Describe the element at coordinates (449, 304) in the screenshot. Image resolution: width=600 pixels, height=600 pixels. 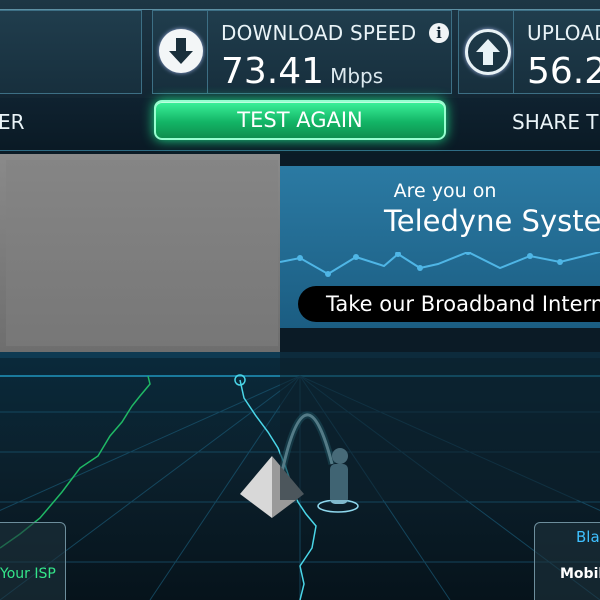
I see `ad-cta-button: Take our Broadband Interne` at that location.